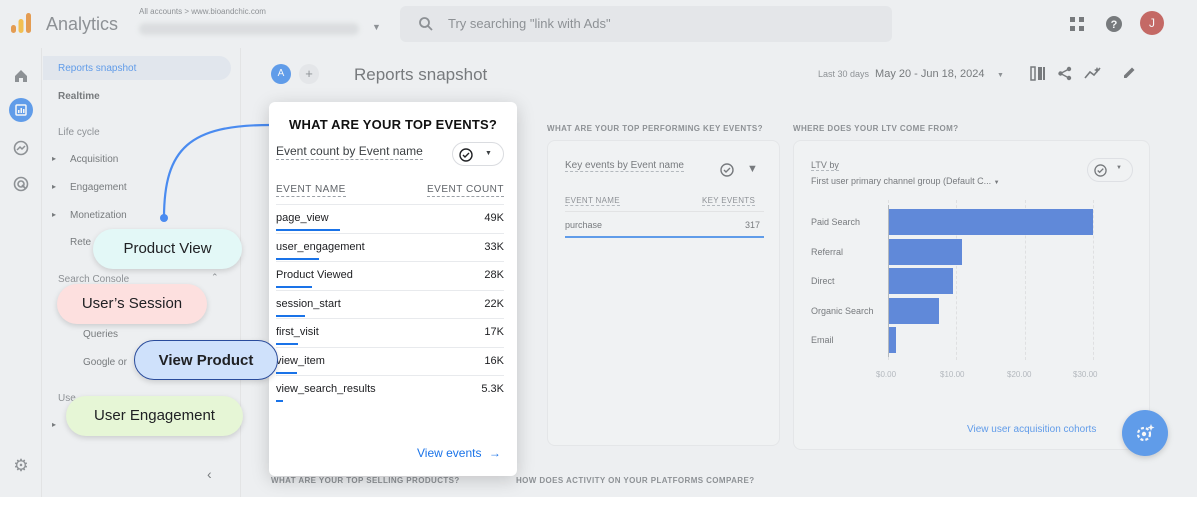 Image resolution: width=1197 pixels, height=532 pixels. What do you see at coordinates (215, 172) in the screenshot?
I see `connector-curve` at bounding box center [215, 172].